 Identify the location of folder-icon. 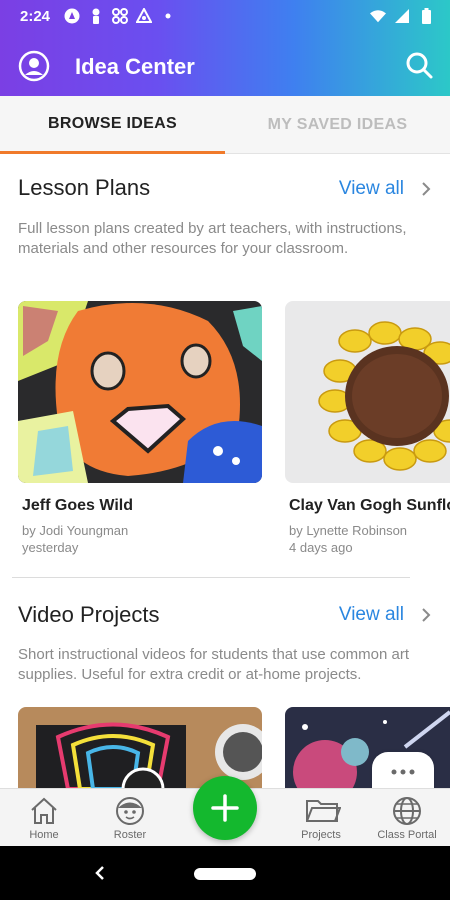
(323, 811).